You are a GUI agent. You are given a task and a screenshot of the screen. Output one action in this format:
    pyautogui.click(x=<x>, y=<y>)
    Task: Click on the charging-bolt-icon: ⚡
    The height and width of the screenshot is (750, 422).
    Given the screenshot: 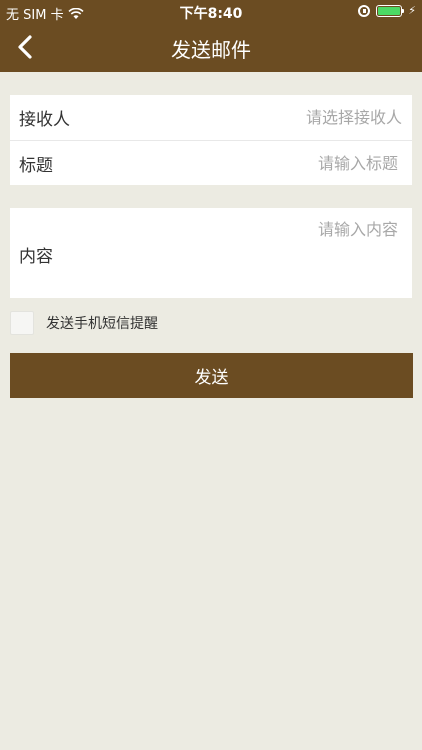 What is the action you would take?
    pyautogui.click(x=412, y=10)
    